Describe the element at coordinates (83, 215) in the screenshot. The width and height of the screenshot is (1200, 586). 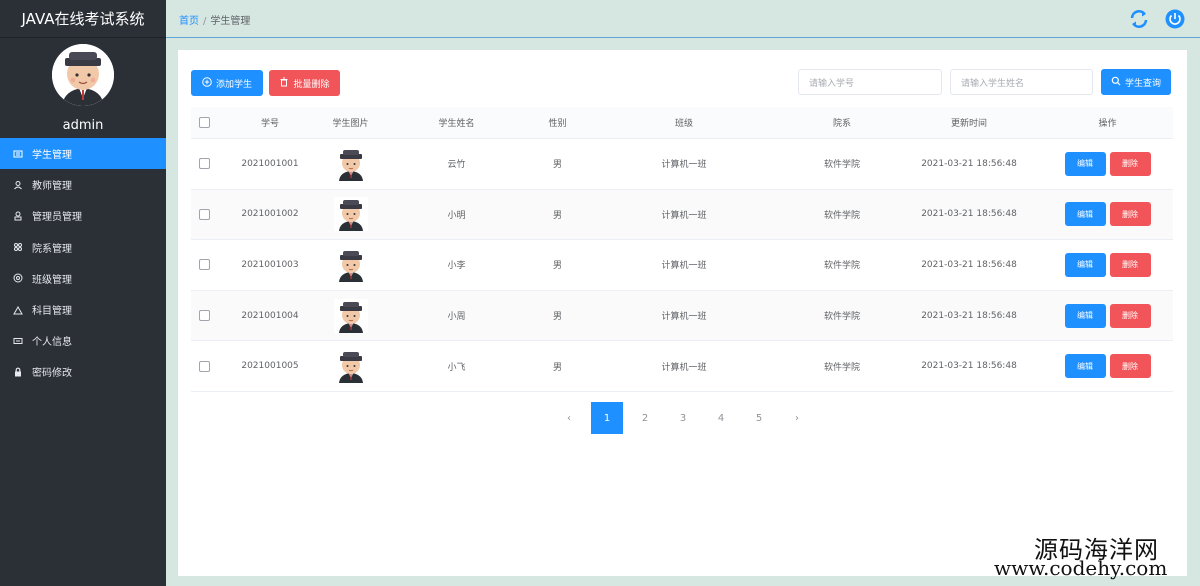
I see `sidebar-item-admin: 管理员管理` at that location.